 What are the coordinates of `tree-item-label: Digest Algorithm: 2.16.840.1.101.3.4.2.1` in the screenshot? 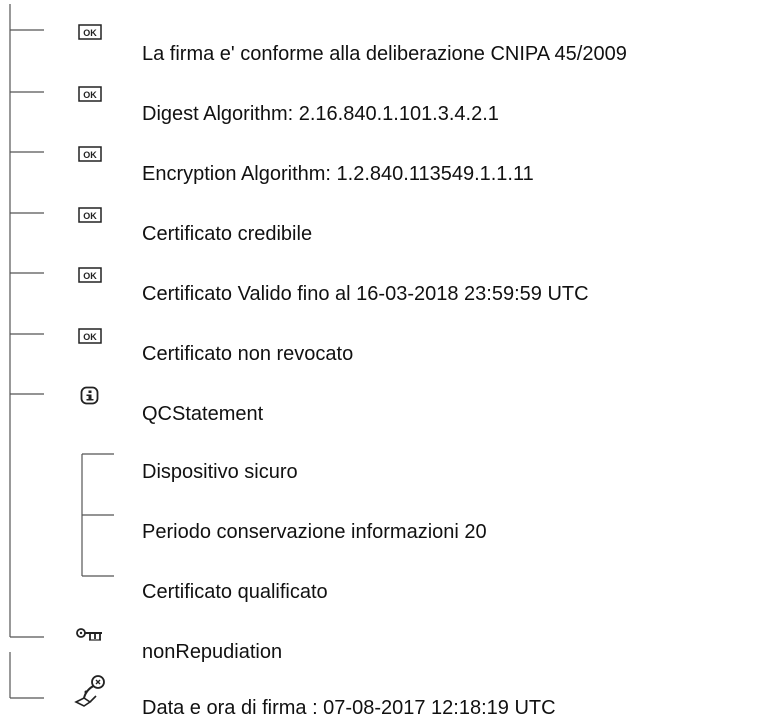 It's located at (320, 114).